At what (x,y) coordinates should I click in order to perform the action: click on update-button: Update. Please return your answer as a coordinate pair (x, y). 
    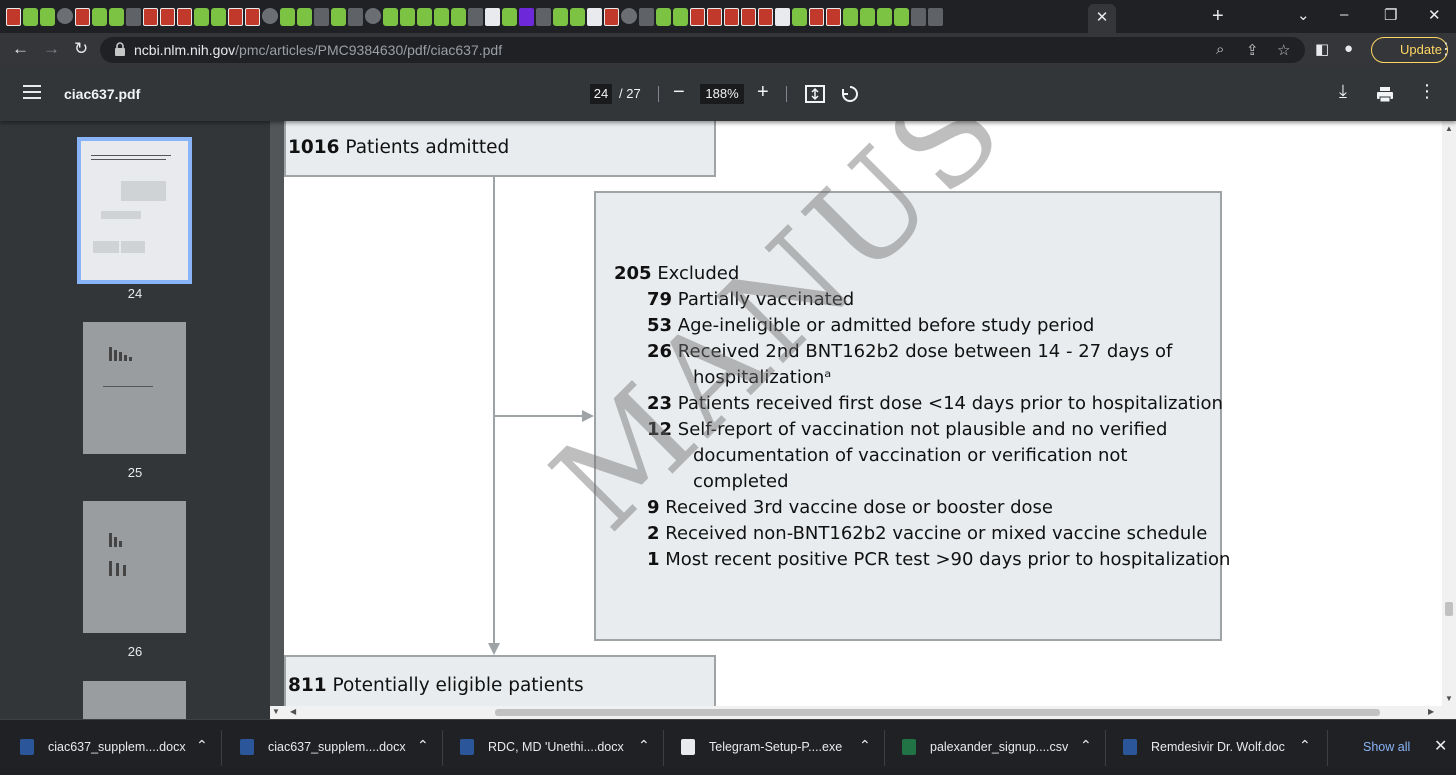
    Looking at the image, I should click on (1409, 50).